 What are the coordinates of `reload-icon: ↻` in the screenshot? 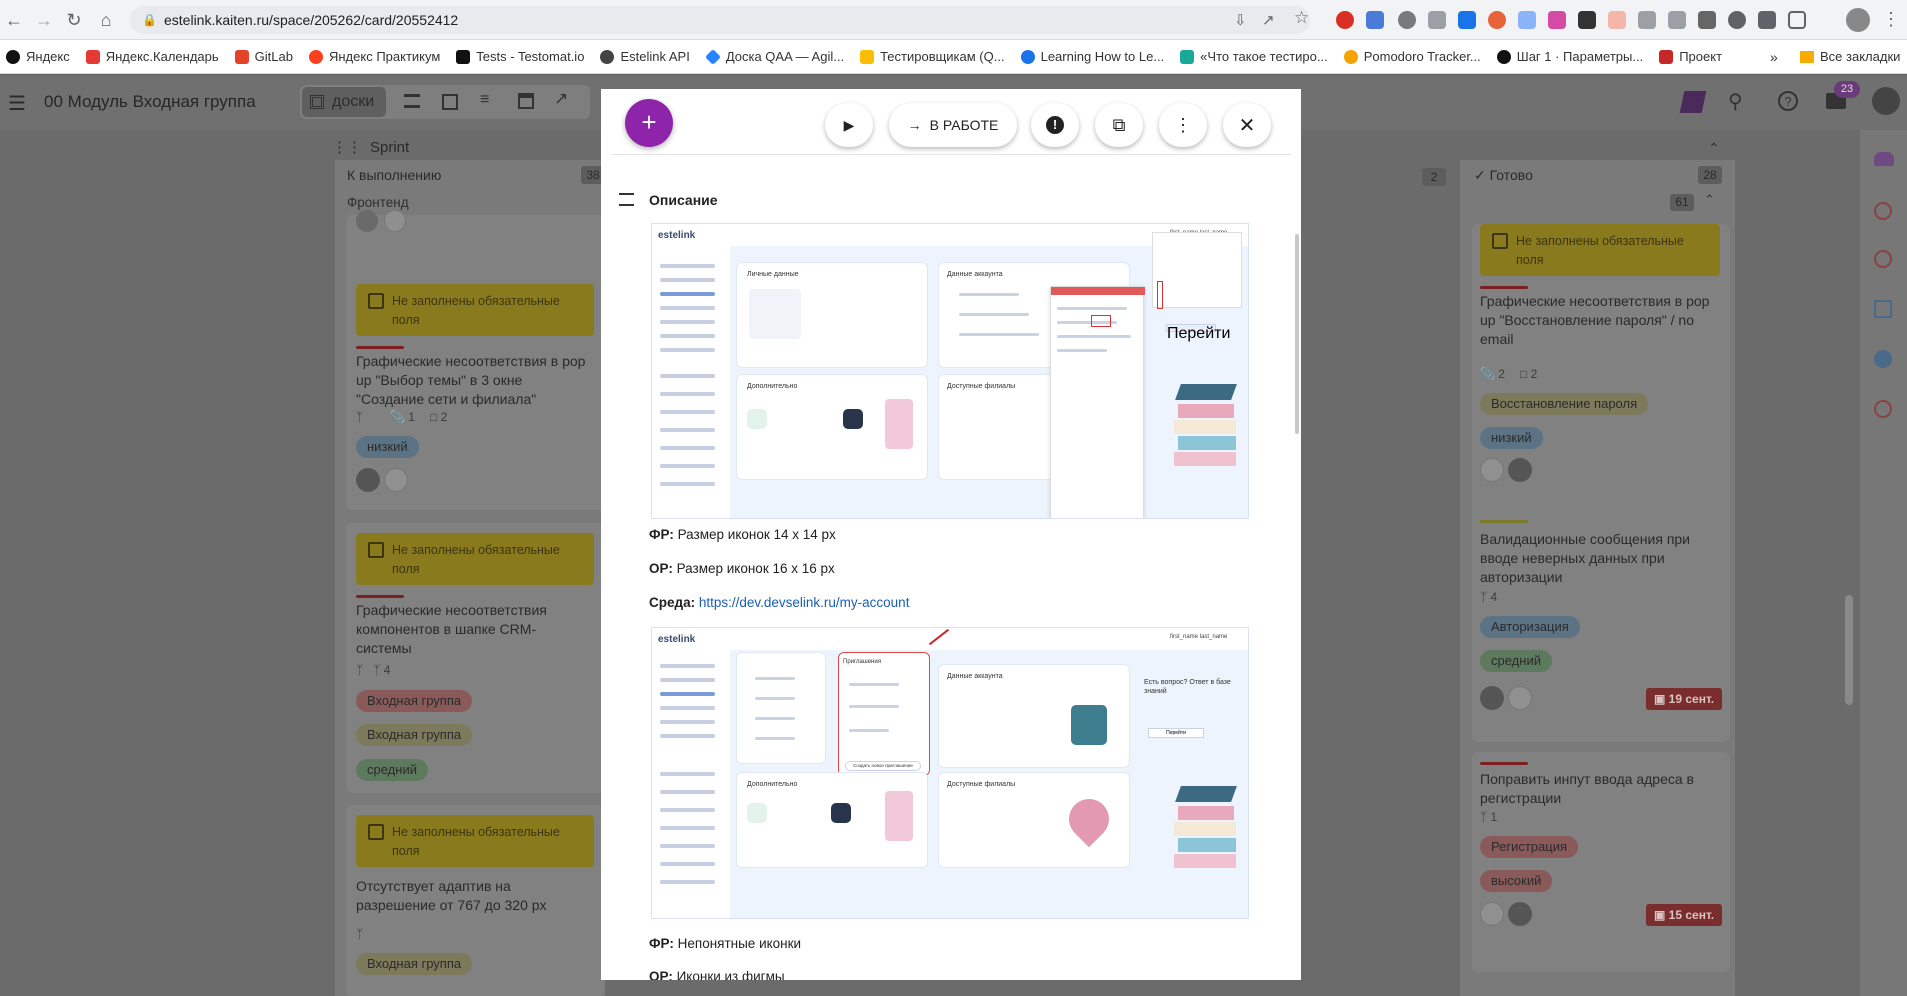 It's located at (74, 20).